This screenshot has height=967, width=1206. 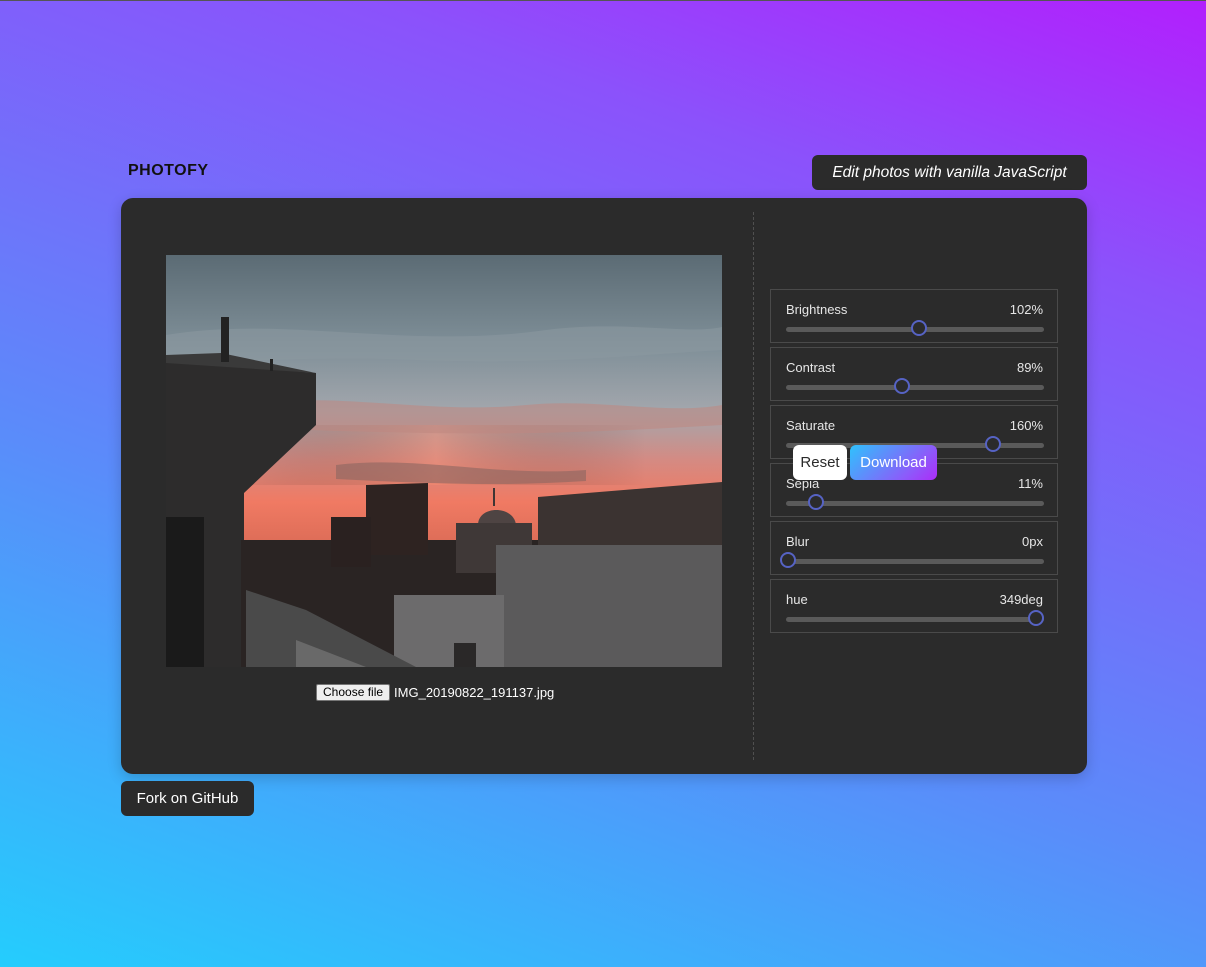 I want to click on file-picker: Choose file IMG_20190822_191137.jpg, so click(x=435, y=692).